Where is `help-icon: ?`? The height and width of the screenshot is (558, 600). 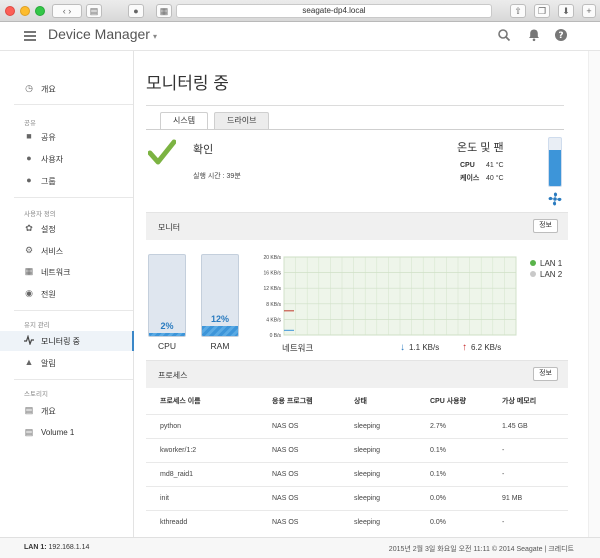 help-icon: ? is located at coordinates (561, 36).